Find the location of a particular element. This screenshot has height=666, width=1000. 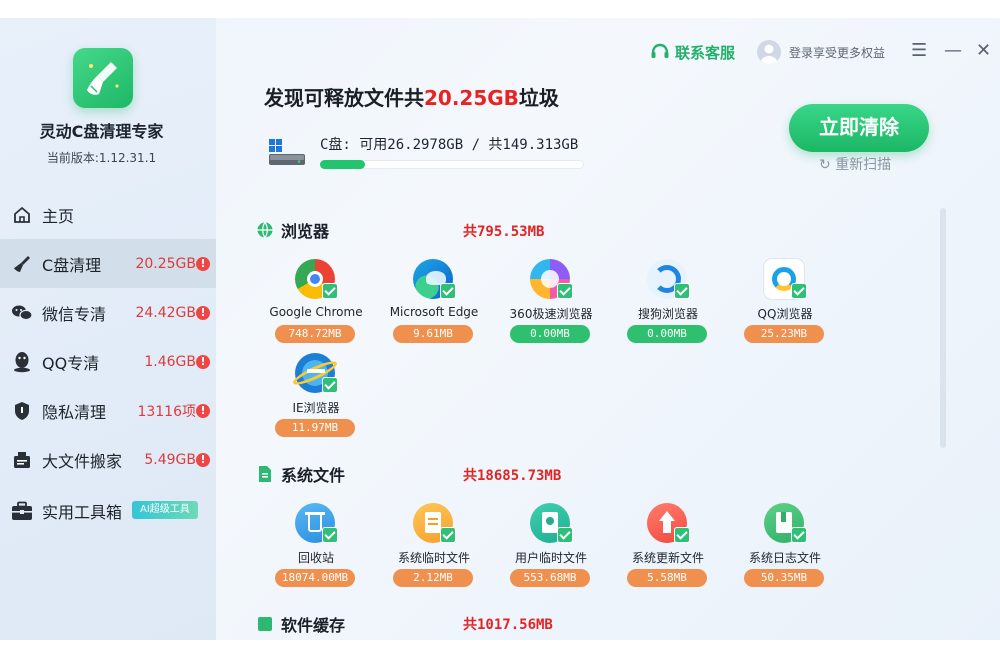

contact-service-button: 联系客服 is located at coordinates (692, 52).